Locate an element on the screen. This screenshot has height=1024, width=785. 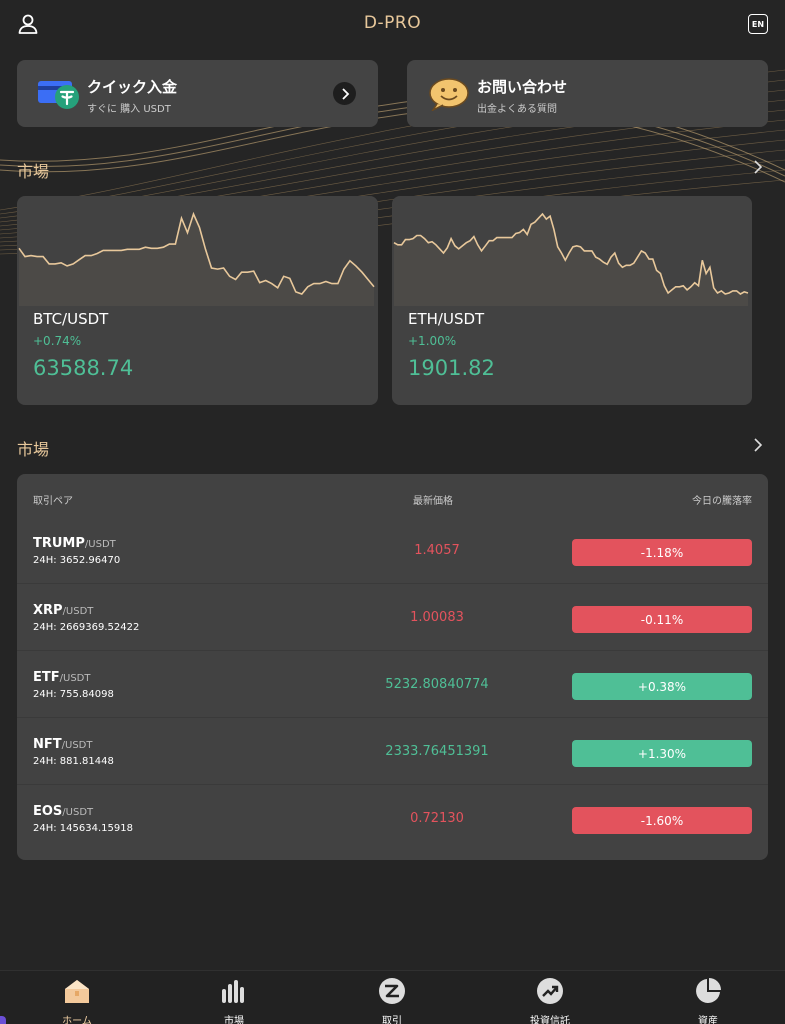
nav-home: ホーム is located at coordinates (77, 1000).